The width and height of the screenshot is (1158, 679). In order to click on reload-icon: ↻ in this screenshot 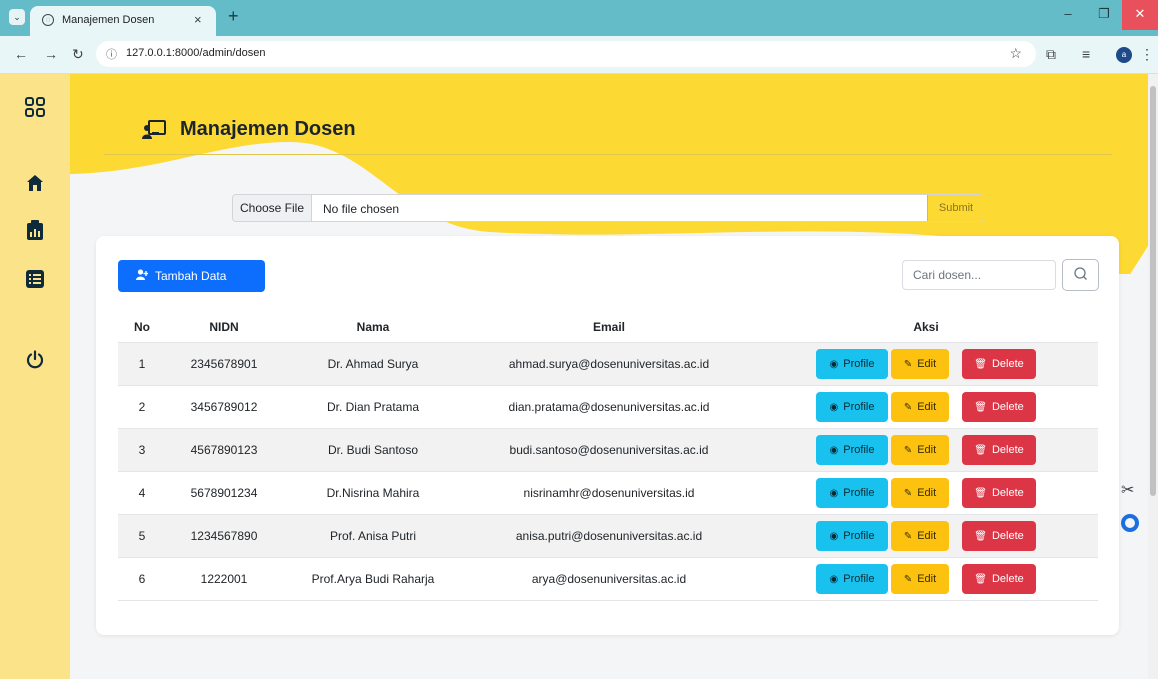, I will do `click(78, 54)`.